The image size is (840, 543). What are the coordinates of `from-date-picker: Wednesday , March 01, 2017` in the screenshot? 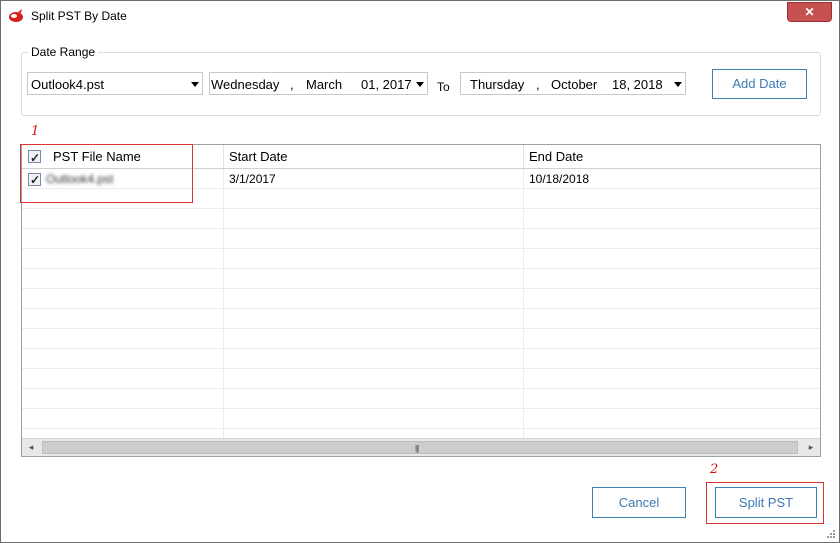 It's located at (318, 83).